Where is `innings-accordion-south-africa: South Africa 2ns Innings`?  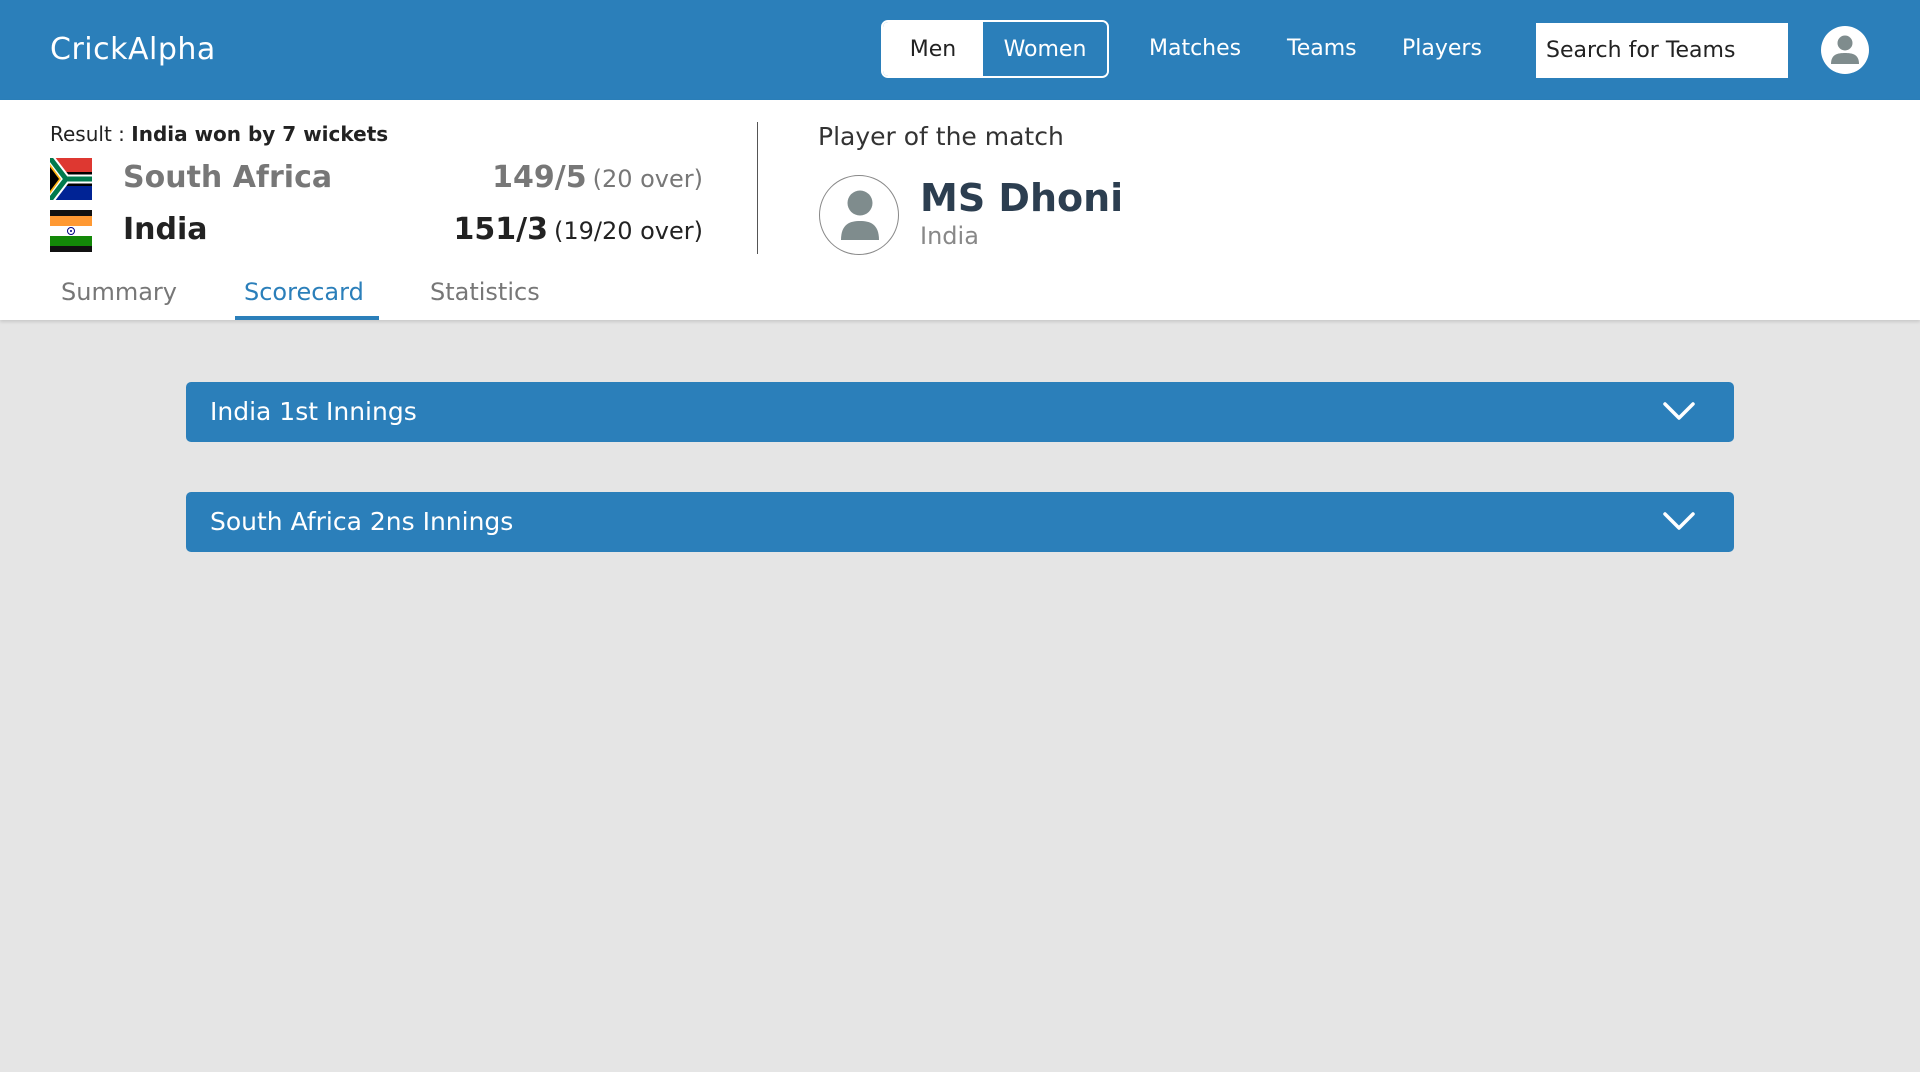
innings-accordion-south-africa: South Africa 2ns Innings is located at coordinates (960, 522).